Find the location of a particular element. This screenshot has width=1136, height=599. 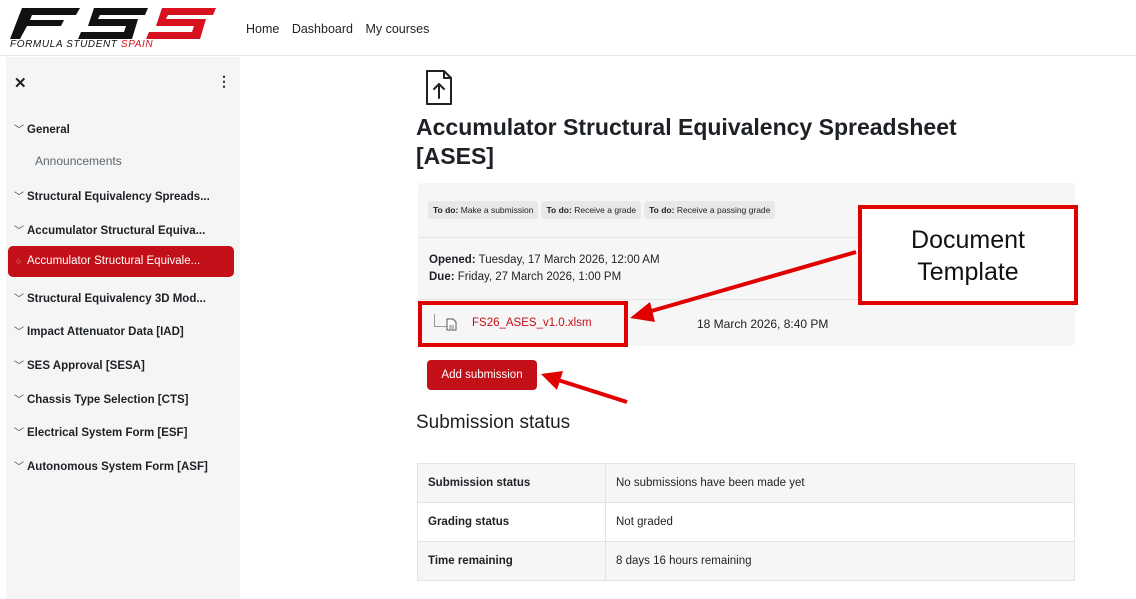

kebab-menu-icon: ⋮ is located at coordinates (224, 81).